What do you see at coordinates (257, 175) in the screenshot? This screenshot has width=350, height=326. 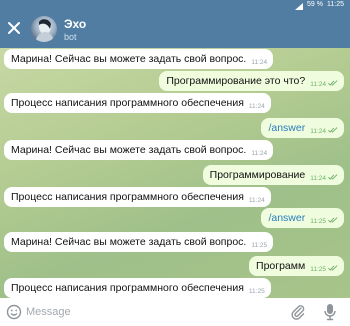 I see `message-text: Программирование` at bounding box center [257, 175].